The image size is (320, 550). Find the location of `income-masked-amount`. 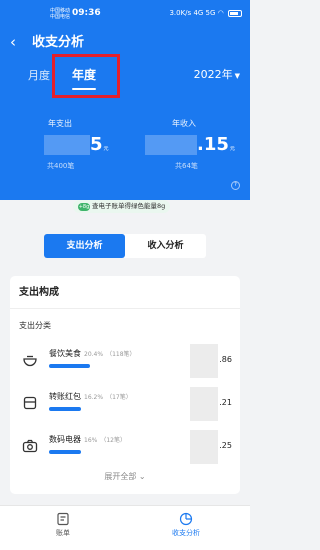

income-masked-amount is located at coordinates (171, 145).